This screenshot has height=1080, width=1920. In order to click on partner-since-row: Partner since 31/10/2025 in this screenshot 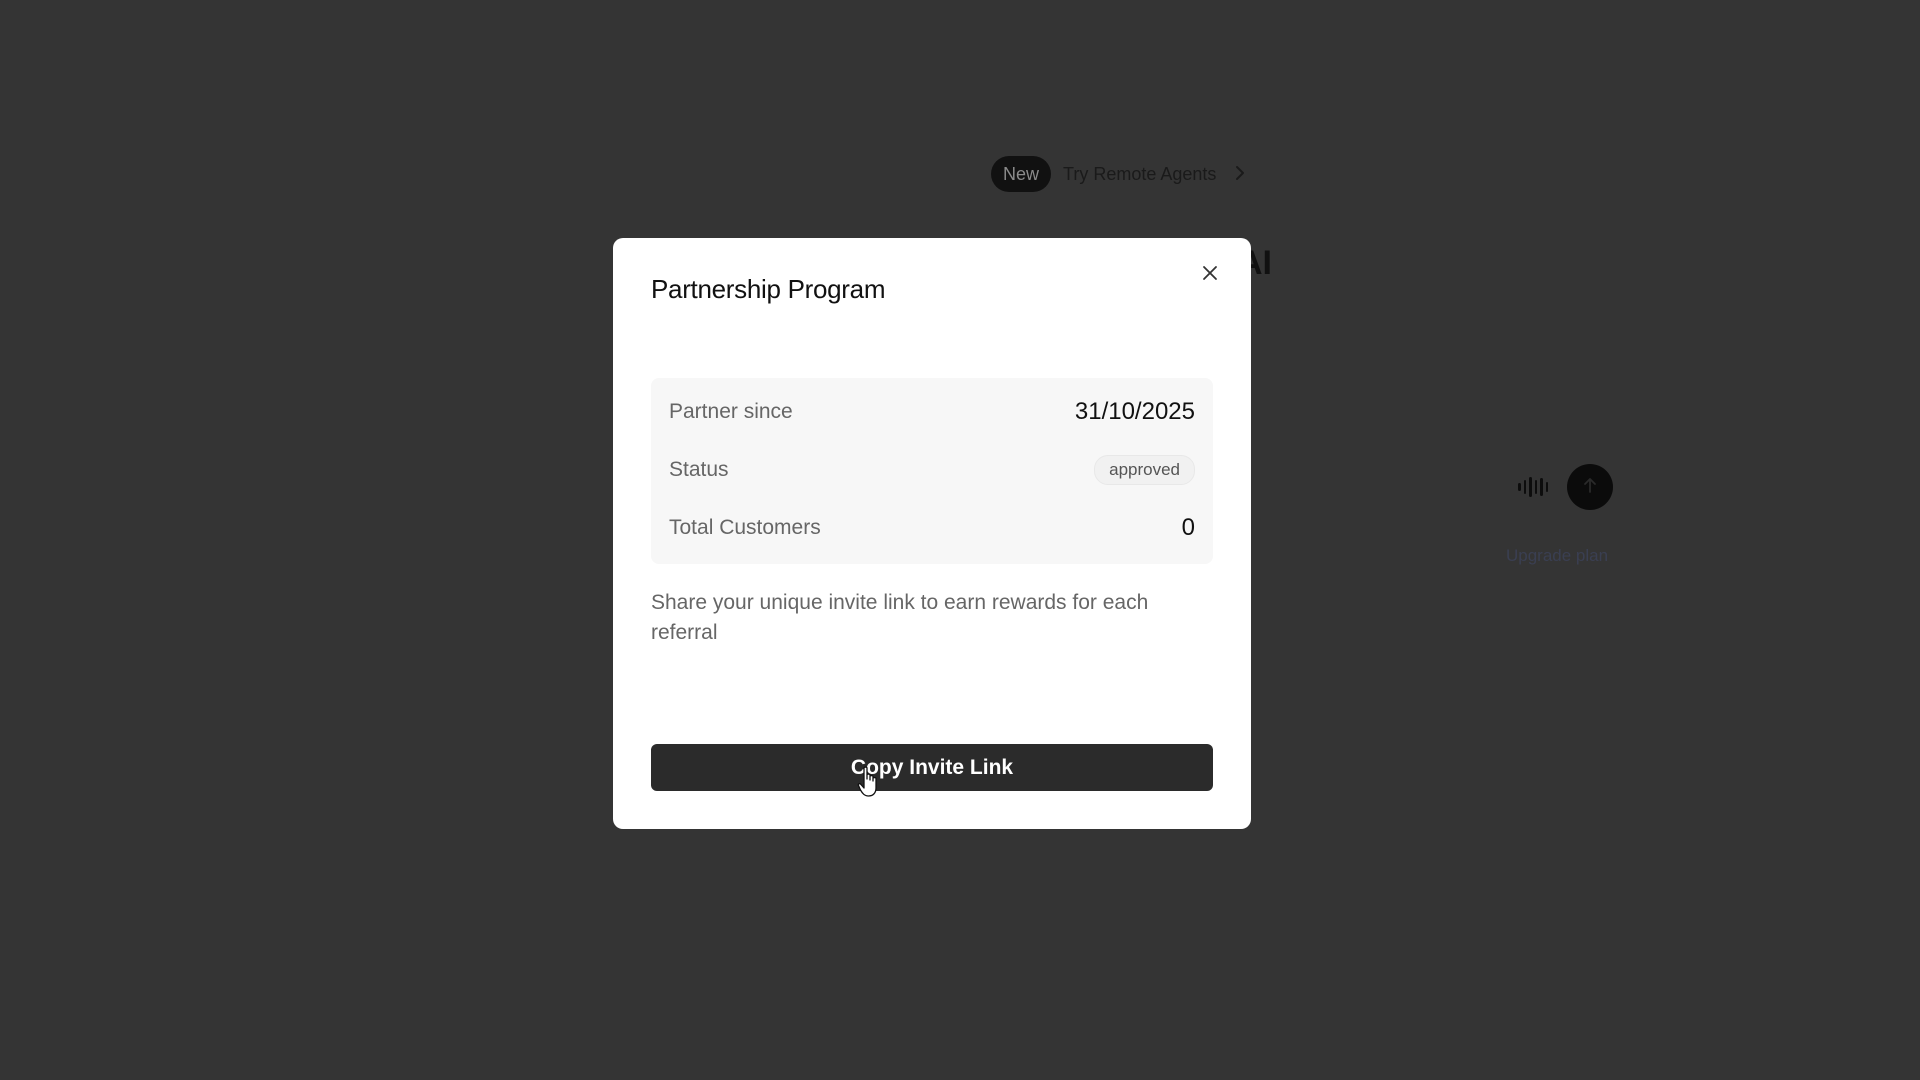, I will do `click(932, 412)`.